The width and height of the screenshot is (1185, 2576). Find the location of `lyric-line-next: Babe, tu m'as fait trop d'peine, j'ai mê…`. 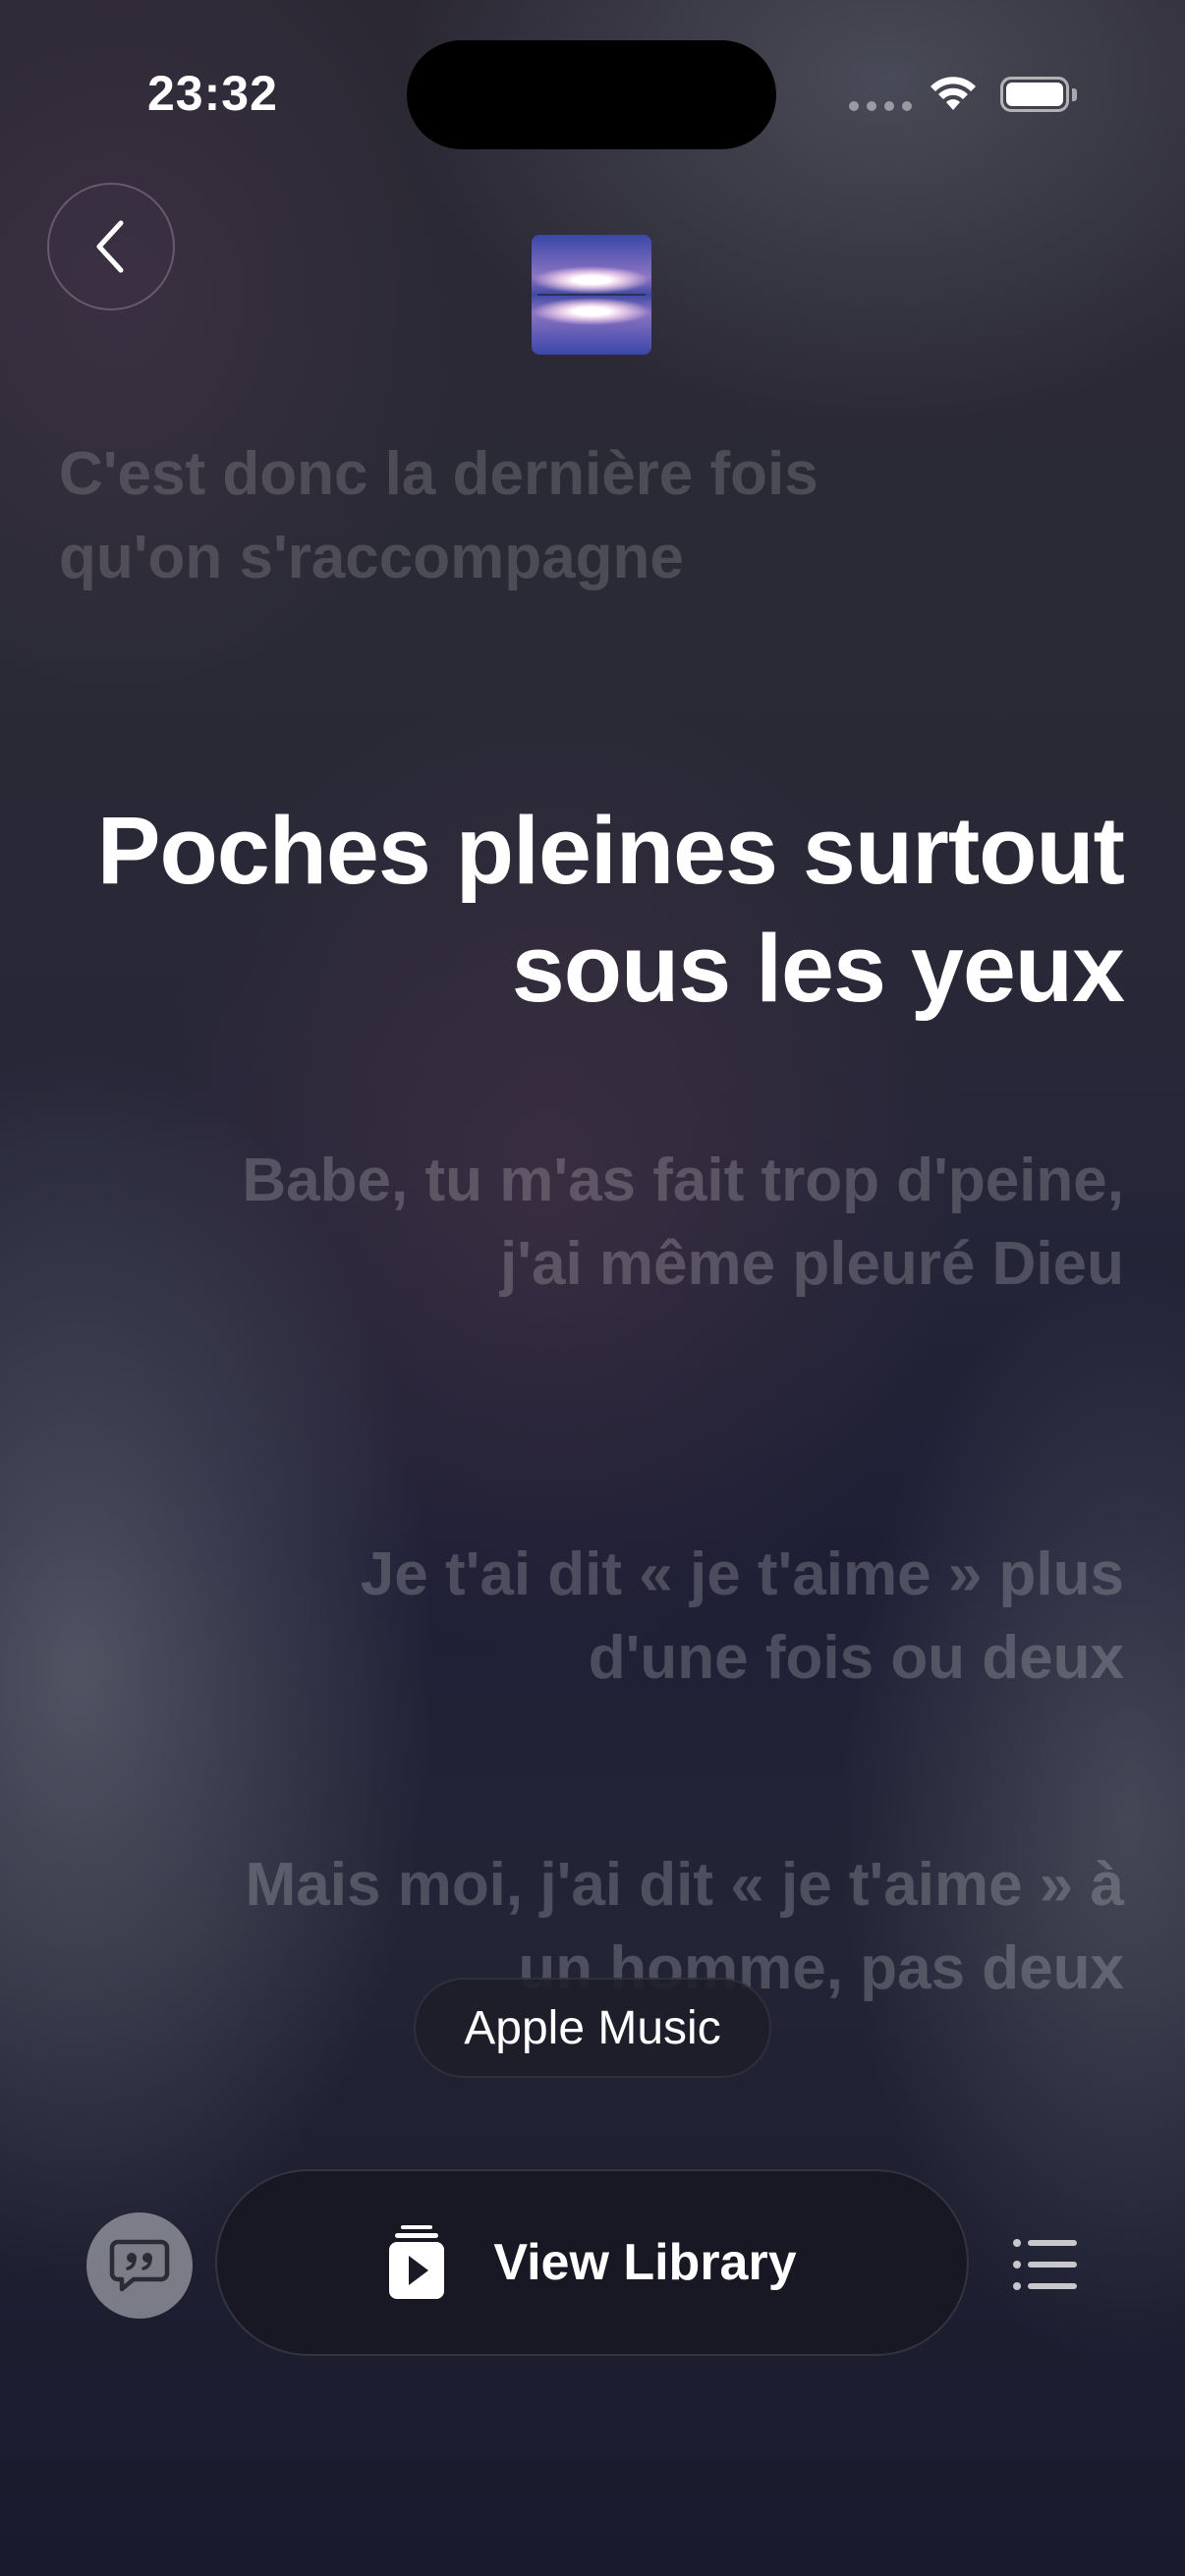

lyric-line-next: Babe, tu m'as fait trop d'peine, j'ai mê… is located at coordinates (682, 1222).